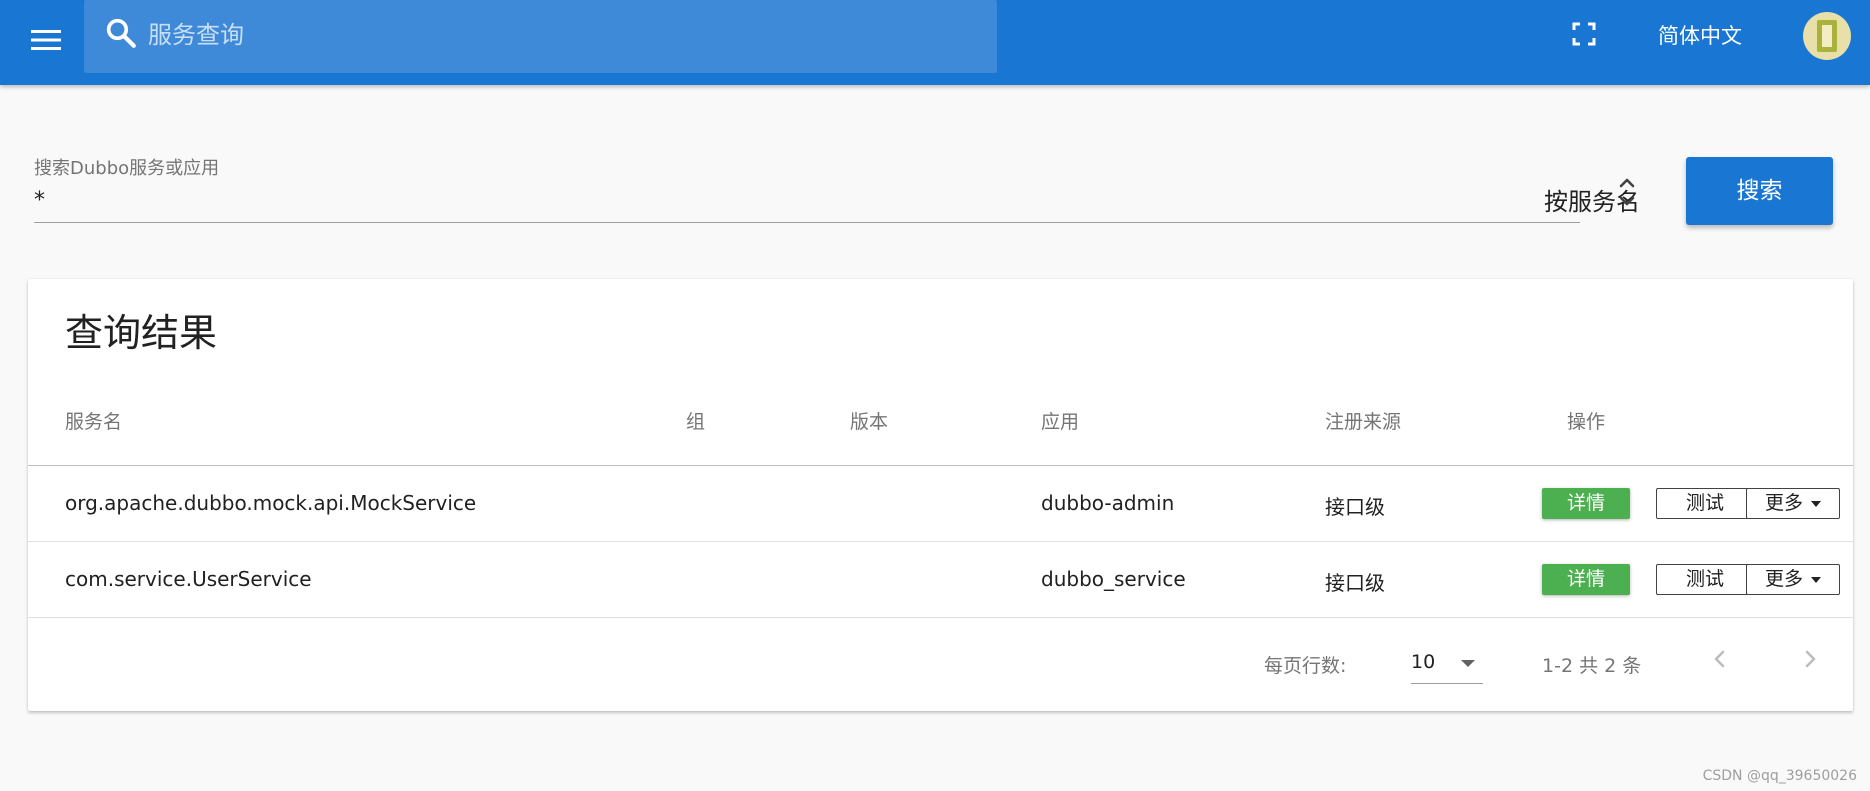 This screenshot has width=1870, height=791. Describe the element at coordinates (1363, 420) in the screenshot. I see `column-header-registry-source: 注册来源` at that location.